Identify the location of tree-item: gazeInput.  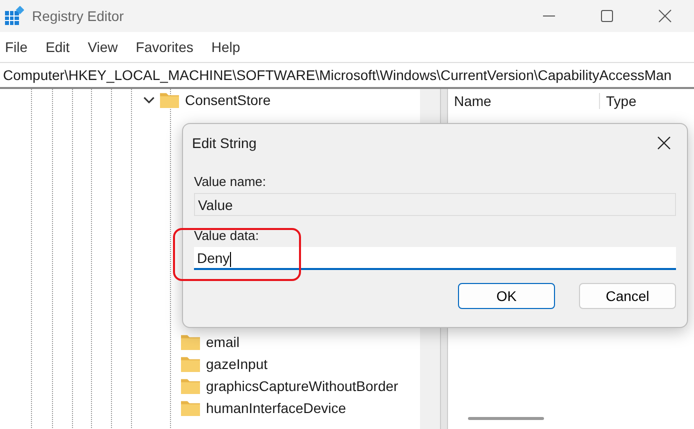
(237, 364).